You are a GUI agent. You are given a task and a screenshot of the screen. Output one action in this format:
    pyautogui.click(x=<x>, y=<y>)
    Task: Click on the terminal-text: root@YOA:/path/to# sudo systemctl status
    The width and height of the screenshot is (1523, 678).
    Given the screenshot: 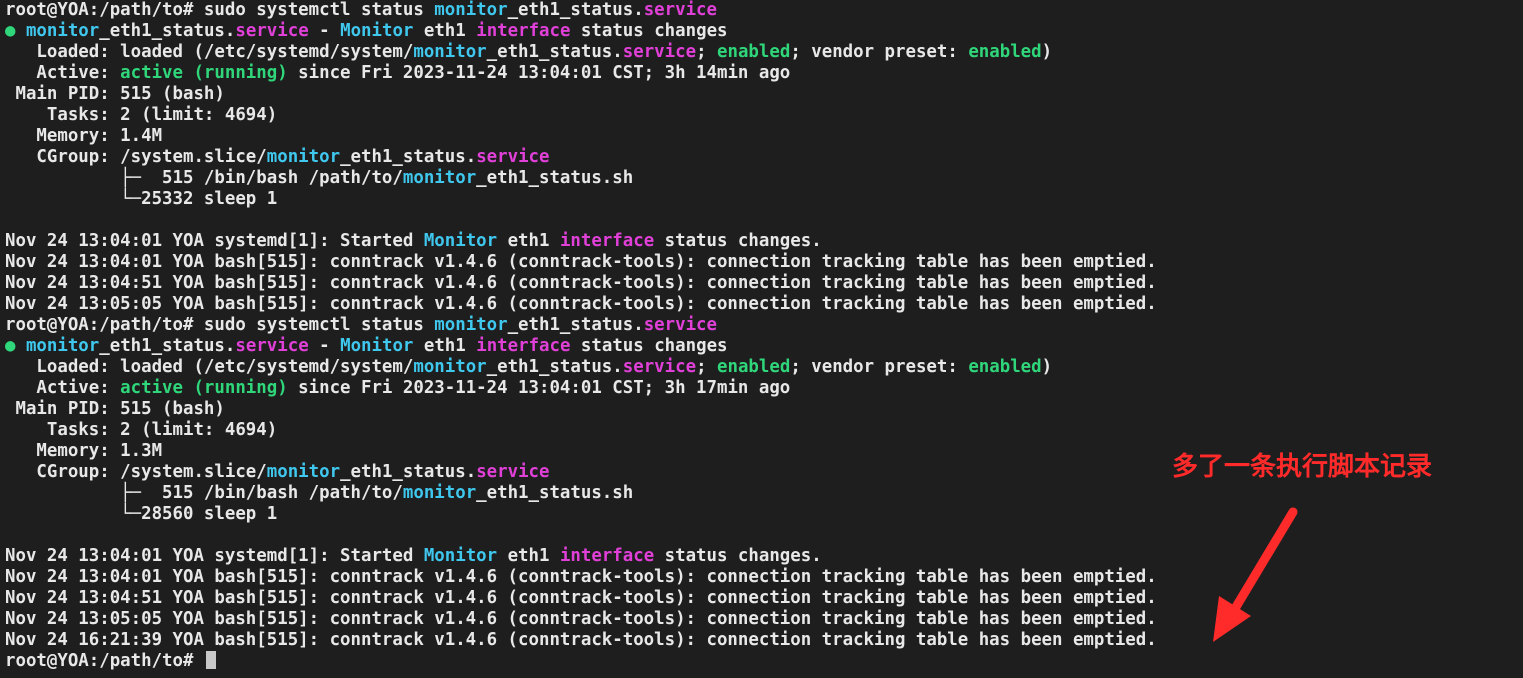 What is the action you would take?
    pyautogui.click(x=220, y=10)
    